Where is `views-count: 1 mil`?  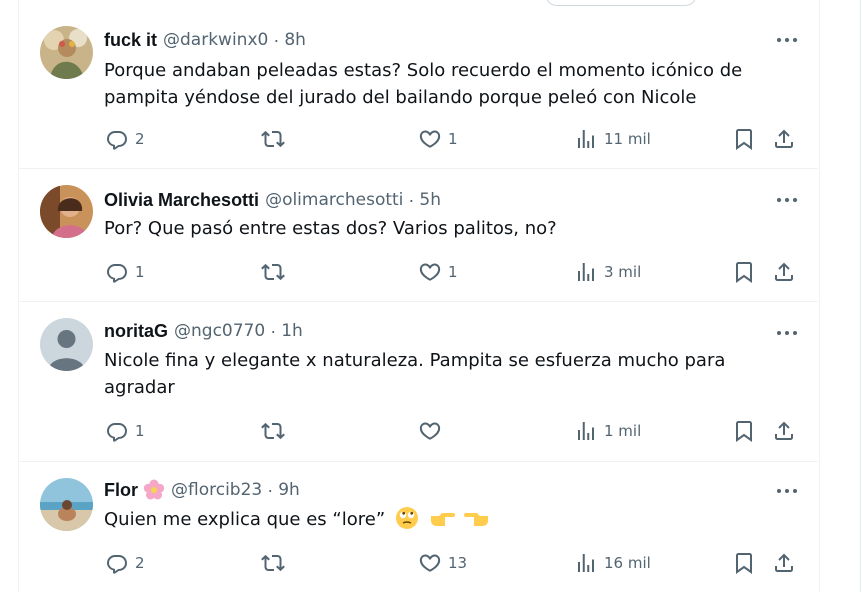 views-count: 1 mil is located at coordinates (623, 431).